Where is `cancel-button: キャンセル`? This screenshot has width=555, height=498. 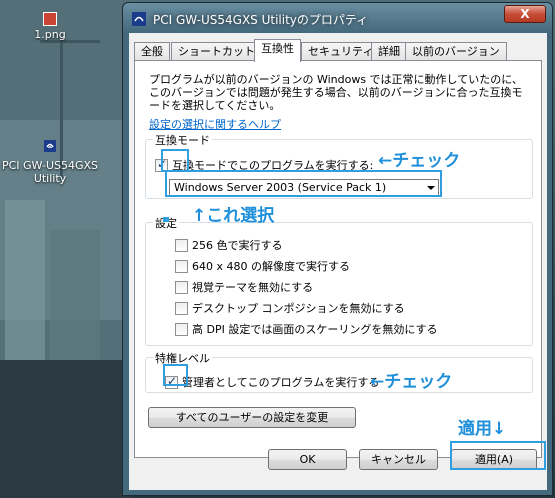 cancel-button: キャンセル is located at coordinates (398, 459).